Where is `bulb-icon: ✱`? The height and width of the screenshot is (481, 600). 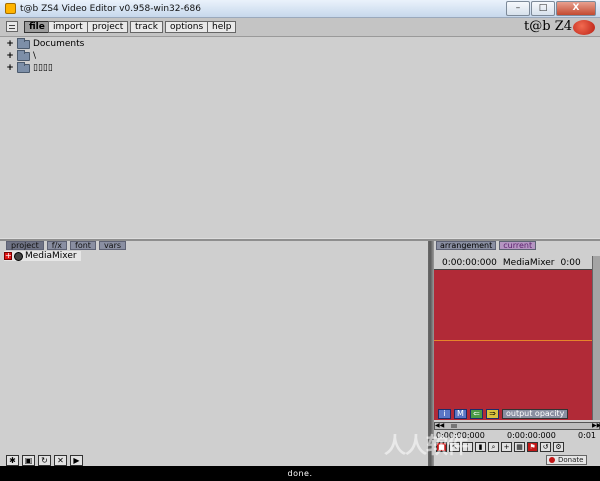
bulb-icon: ✱ is located at coordinates (12, 460).